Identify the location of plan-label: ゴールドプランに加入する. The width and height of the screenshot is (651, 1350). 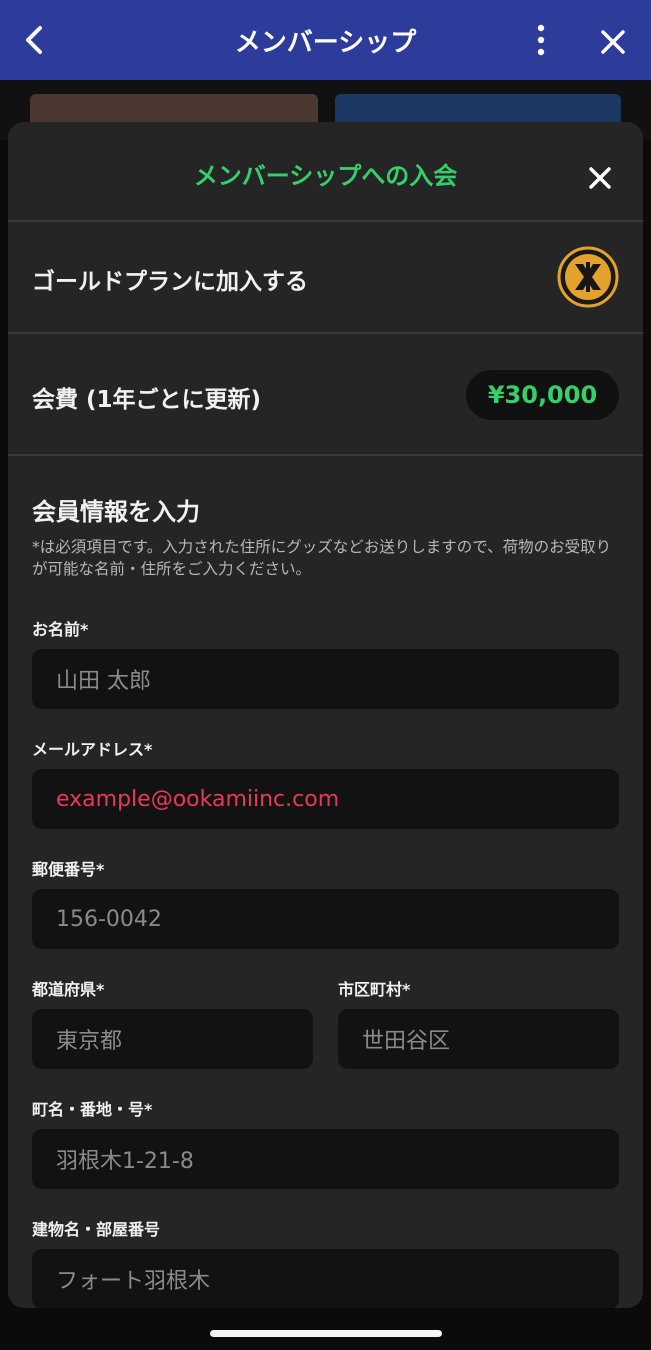
(170, 282).